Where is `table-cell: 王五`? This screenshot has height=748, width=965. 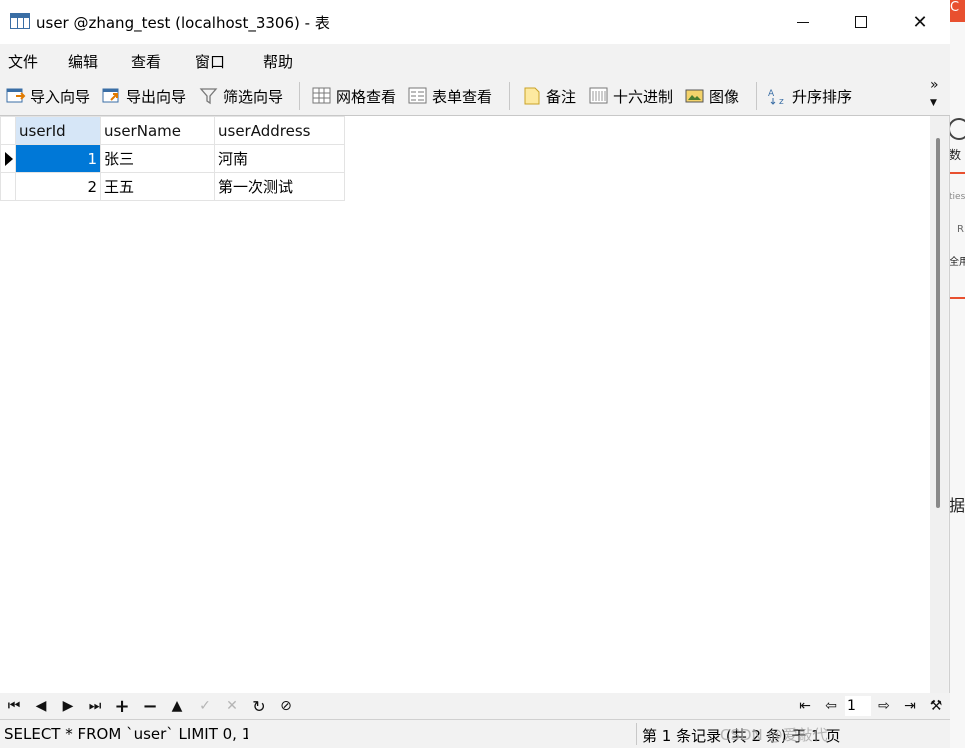
table-cell: 王五 is located at coordinates (157, 186).